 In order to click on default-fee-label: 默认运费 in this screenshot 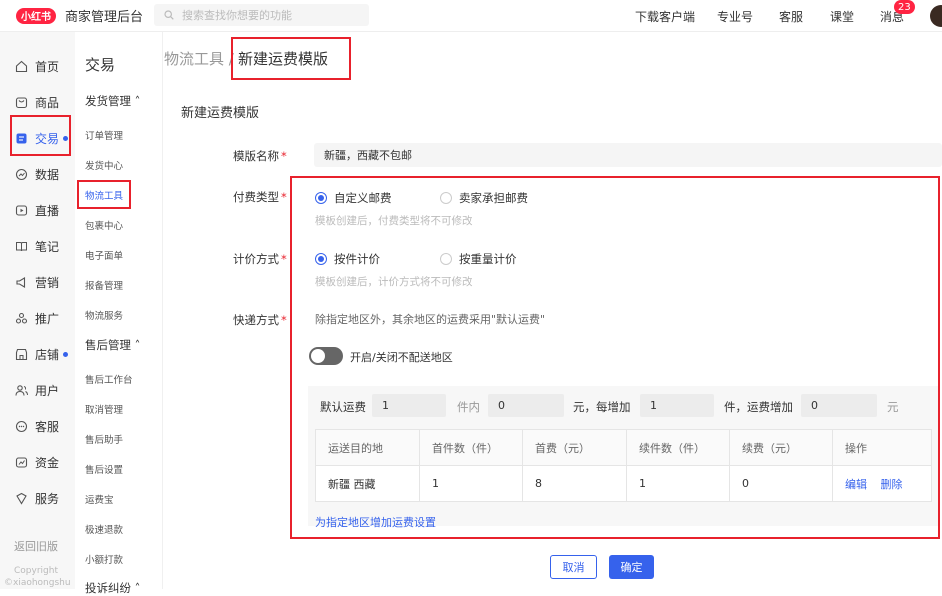, I will do `click(343, 407)`.